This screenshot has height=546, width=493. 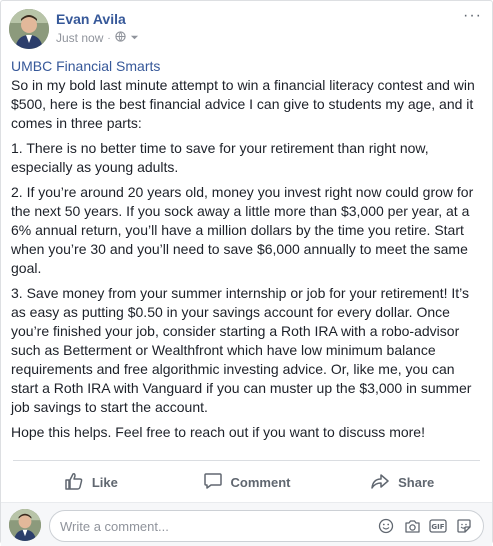 I want to click on action-bar: Like Comment Share, so click(x=246, y=481).